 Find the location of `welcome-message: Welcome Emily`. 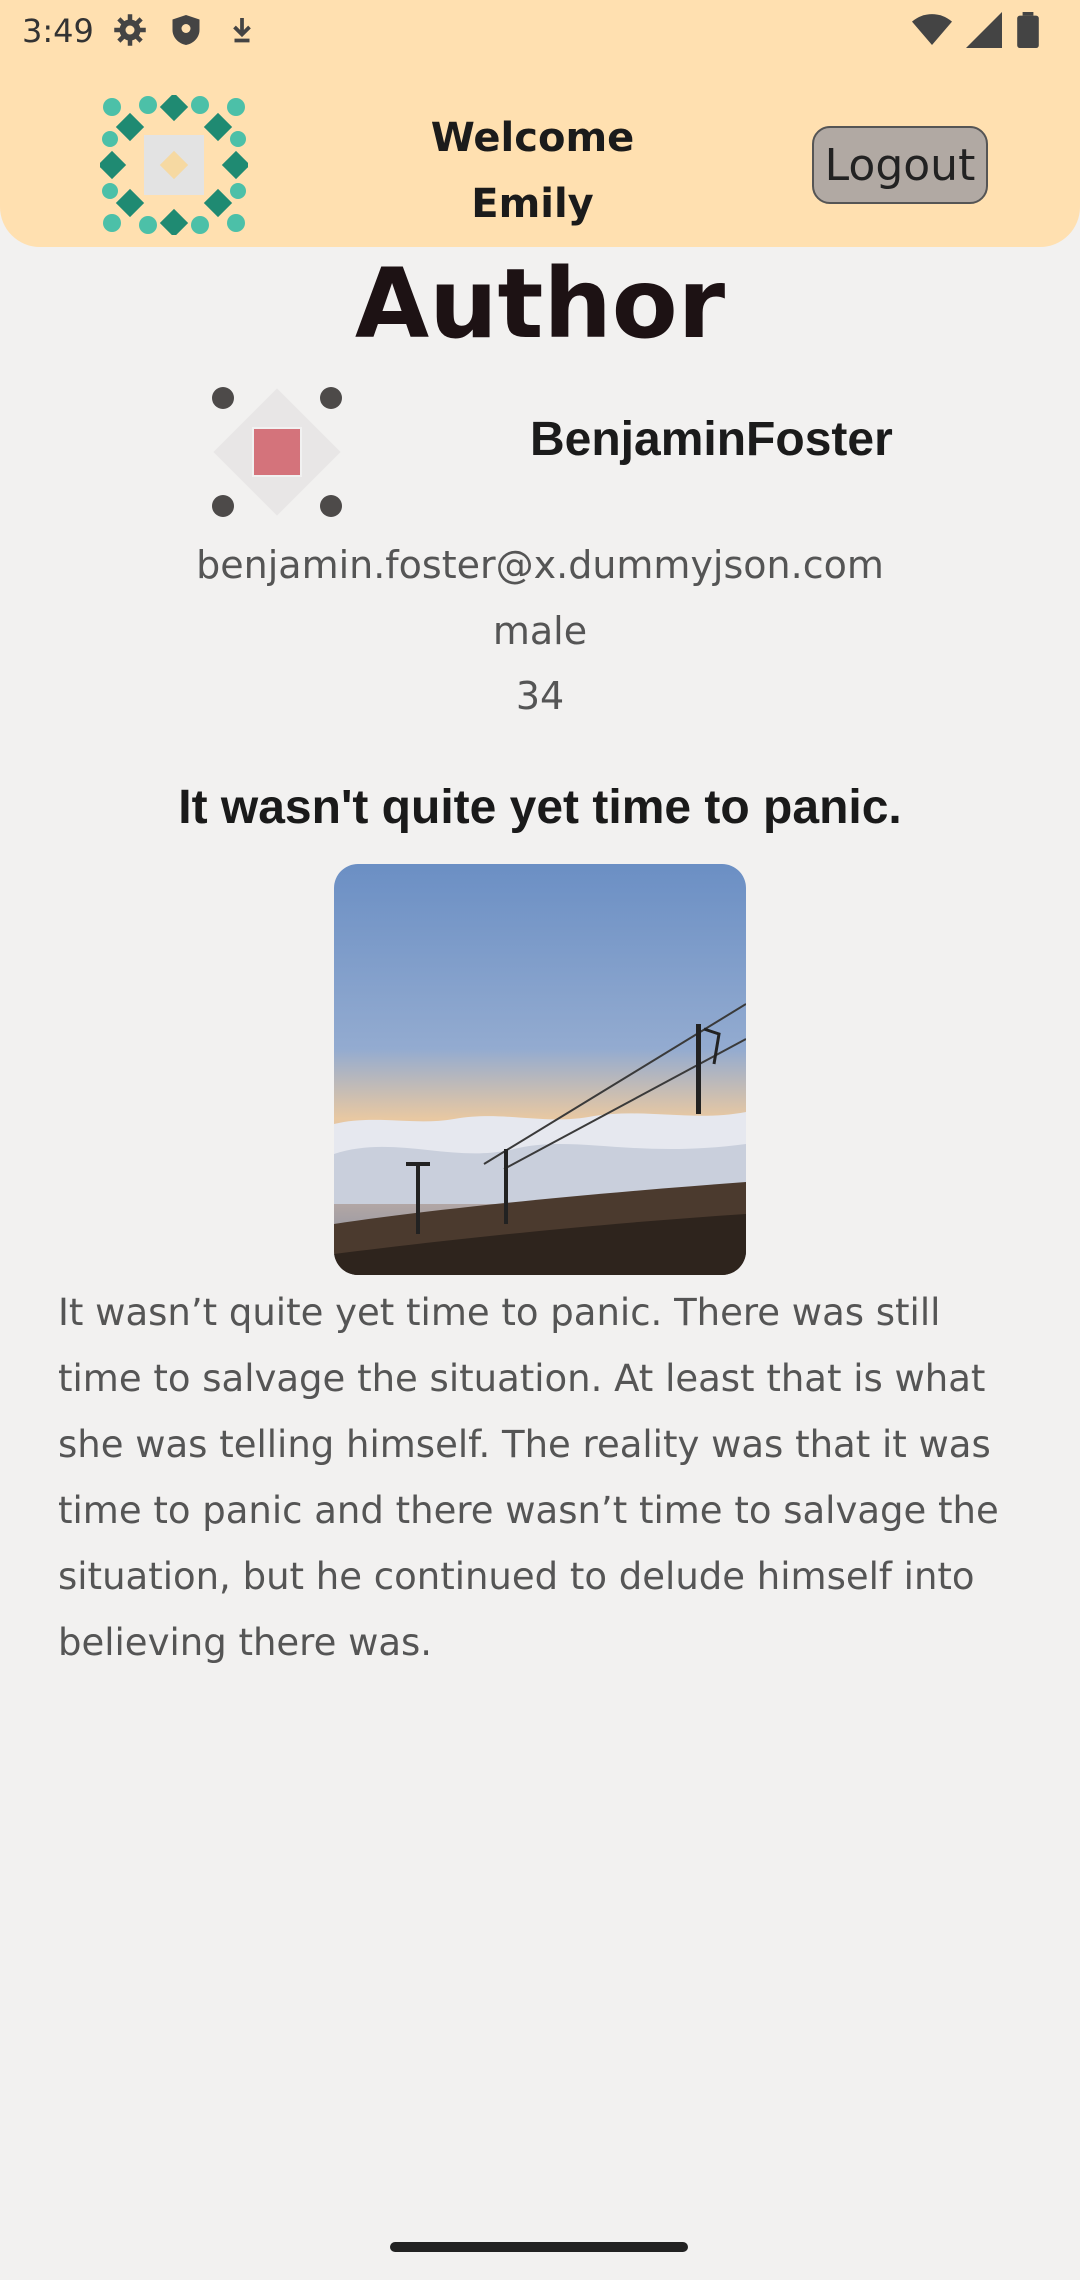

welcome-message: Welcome Emily is located at coordinates (532, 171).